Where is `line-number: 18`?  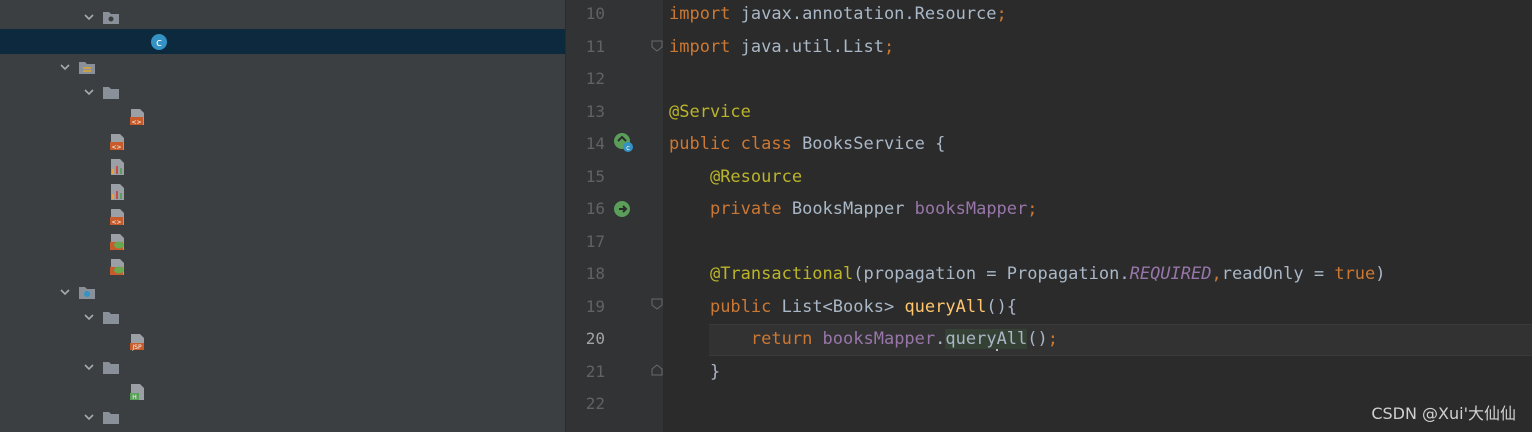
line-number: 18 is located at coordinates (595, 273).